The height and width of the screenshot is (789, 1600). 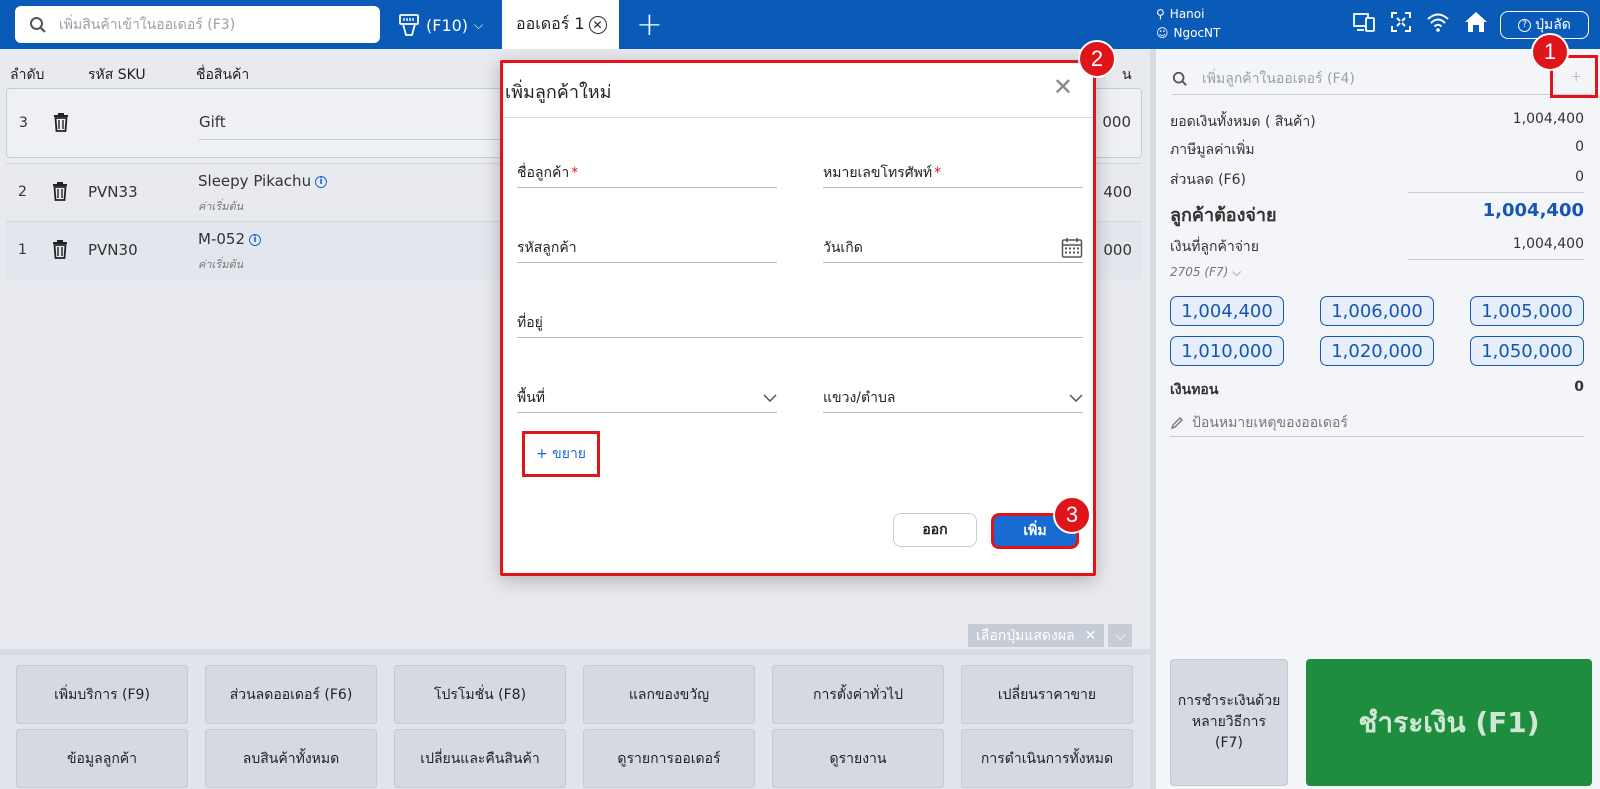 What do you see at coordinates (561, 454) in the screenshot?
I see `expand-button: + ขยาย` at bounding box center [561, 454].